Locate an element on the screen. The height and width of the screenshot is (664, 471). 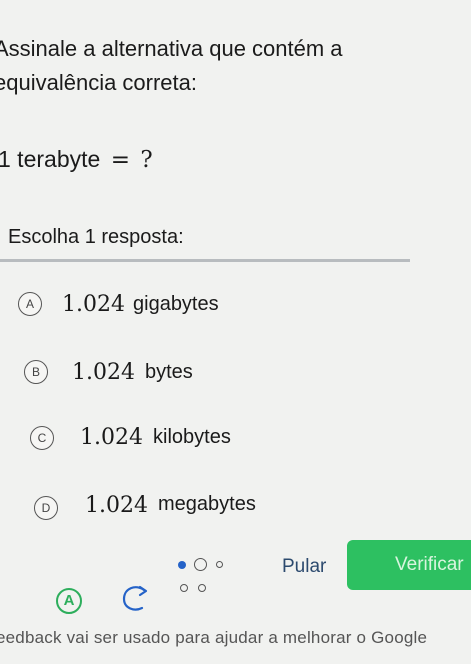
option-c-unit: kilobytes is located at coordinates (192, 437).